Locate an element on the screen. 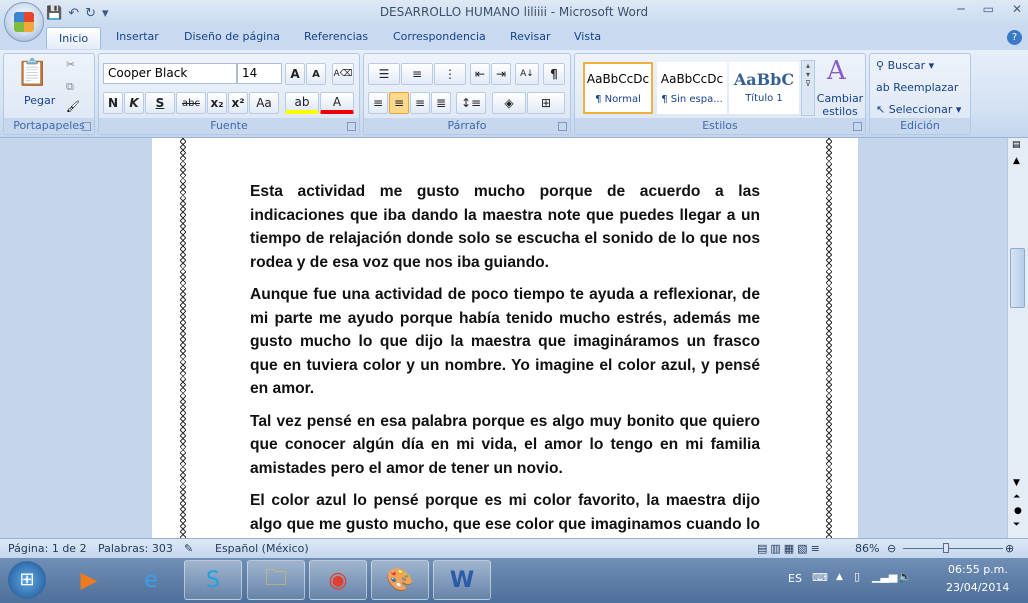  start-button: ⊞ is located at coordinates (27, 580).